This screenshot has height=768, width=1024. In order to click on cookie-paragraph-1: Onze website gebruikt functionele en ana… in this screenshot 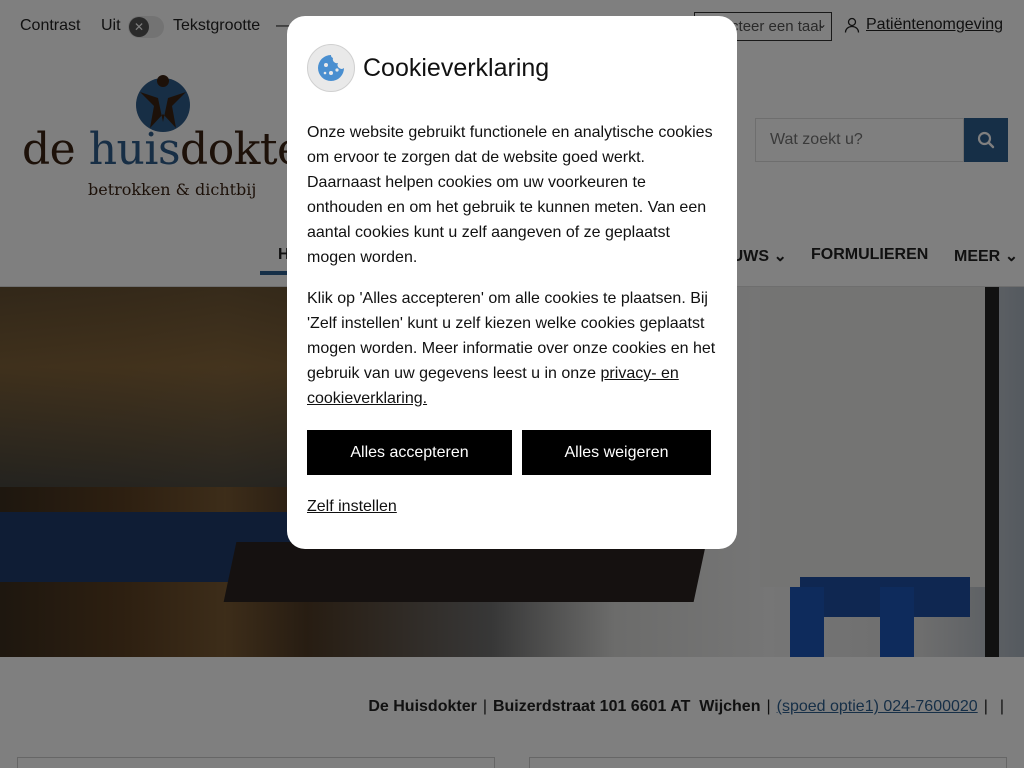, I will do `click(510, 195)`.